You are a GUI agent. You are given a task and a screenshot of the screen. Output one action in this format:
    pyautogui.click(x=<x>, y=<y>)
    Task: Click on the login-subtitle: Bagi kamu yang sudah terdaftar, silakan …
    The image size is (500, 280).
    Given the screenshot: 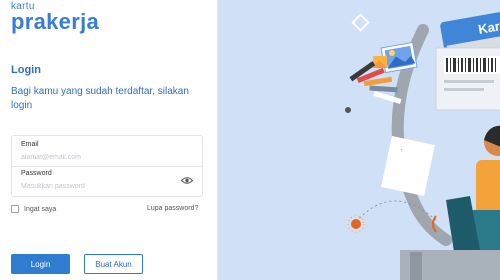 What is the action you would take?
    pyautogui.click(x=100, y=98)
    